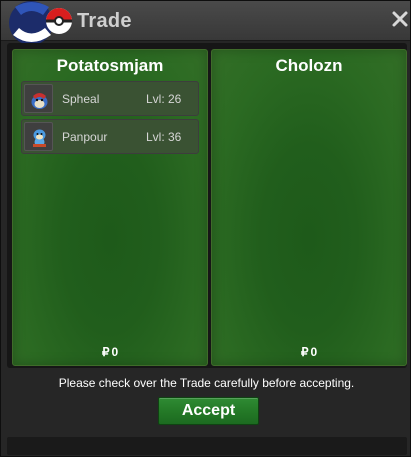 The width and height of the screenshot is (411, 457). What do you see at coordinates (164, 137) in the screenshot?
I see `item-level: Lvl: 36` at bounding box center [164, 137].